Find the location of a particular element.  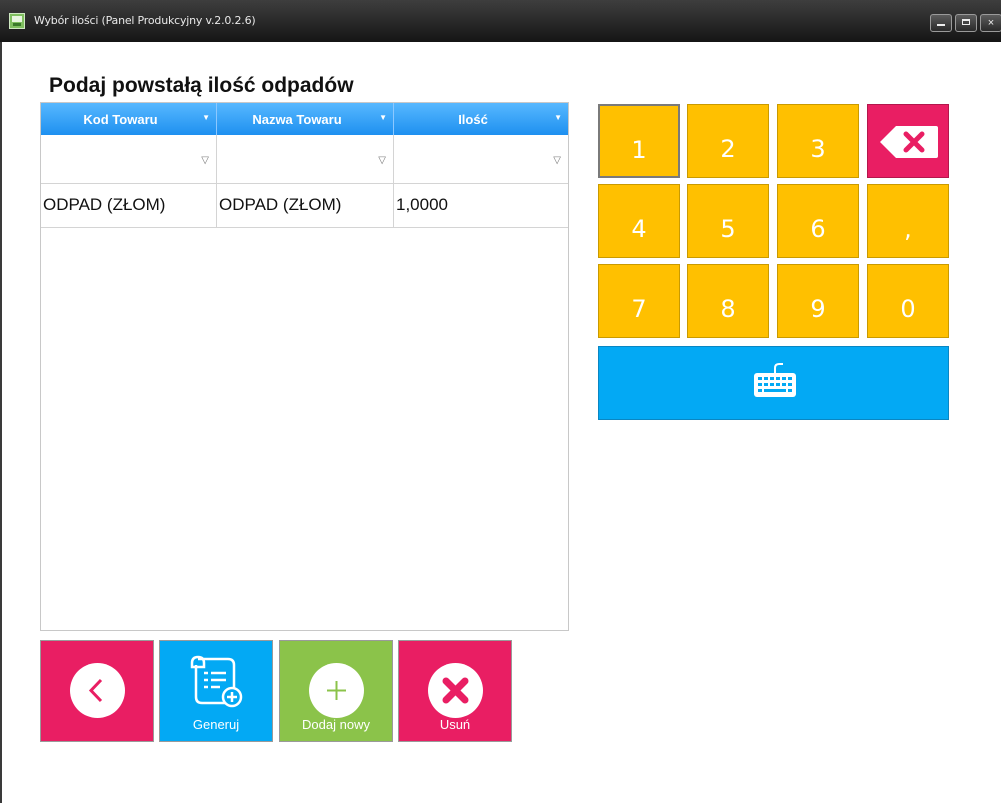

key-7: 7 is located at coordinates (639, 301).